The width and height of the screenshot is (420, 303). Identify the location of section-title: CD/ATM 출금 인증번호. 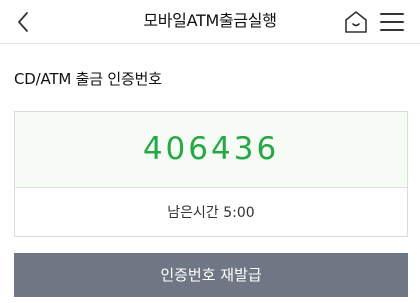
(88, 79).